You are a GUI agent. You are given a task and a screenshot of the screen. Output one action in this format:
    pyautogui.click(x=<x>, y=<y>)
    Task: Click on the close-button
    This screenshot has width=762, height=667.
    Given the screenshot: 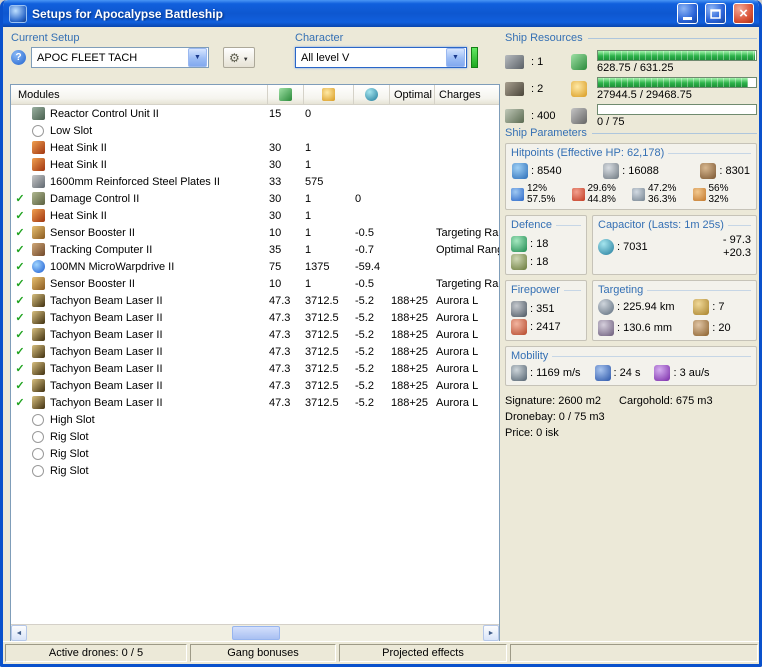 What is the action you would take?
    pyautogui.click(x=743, y=13)
    